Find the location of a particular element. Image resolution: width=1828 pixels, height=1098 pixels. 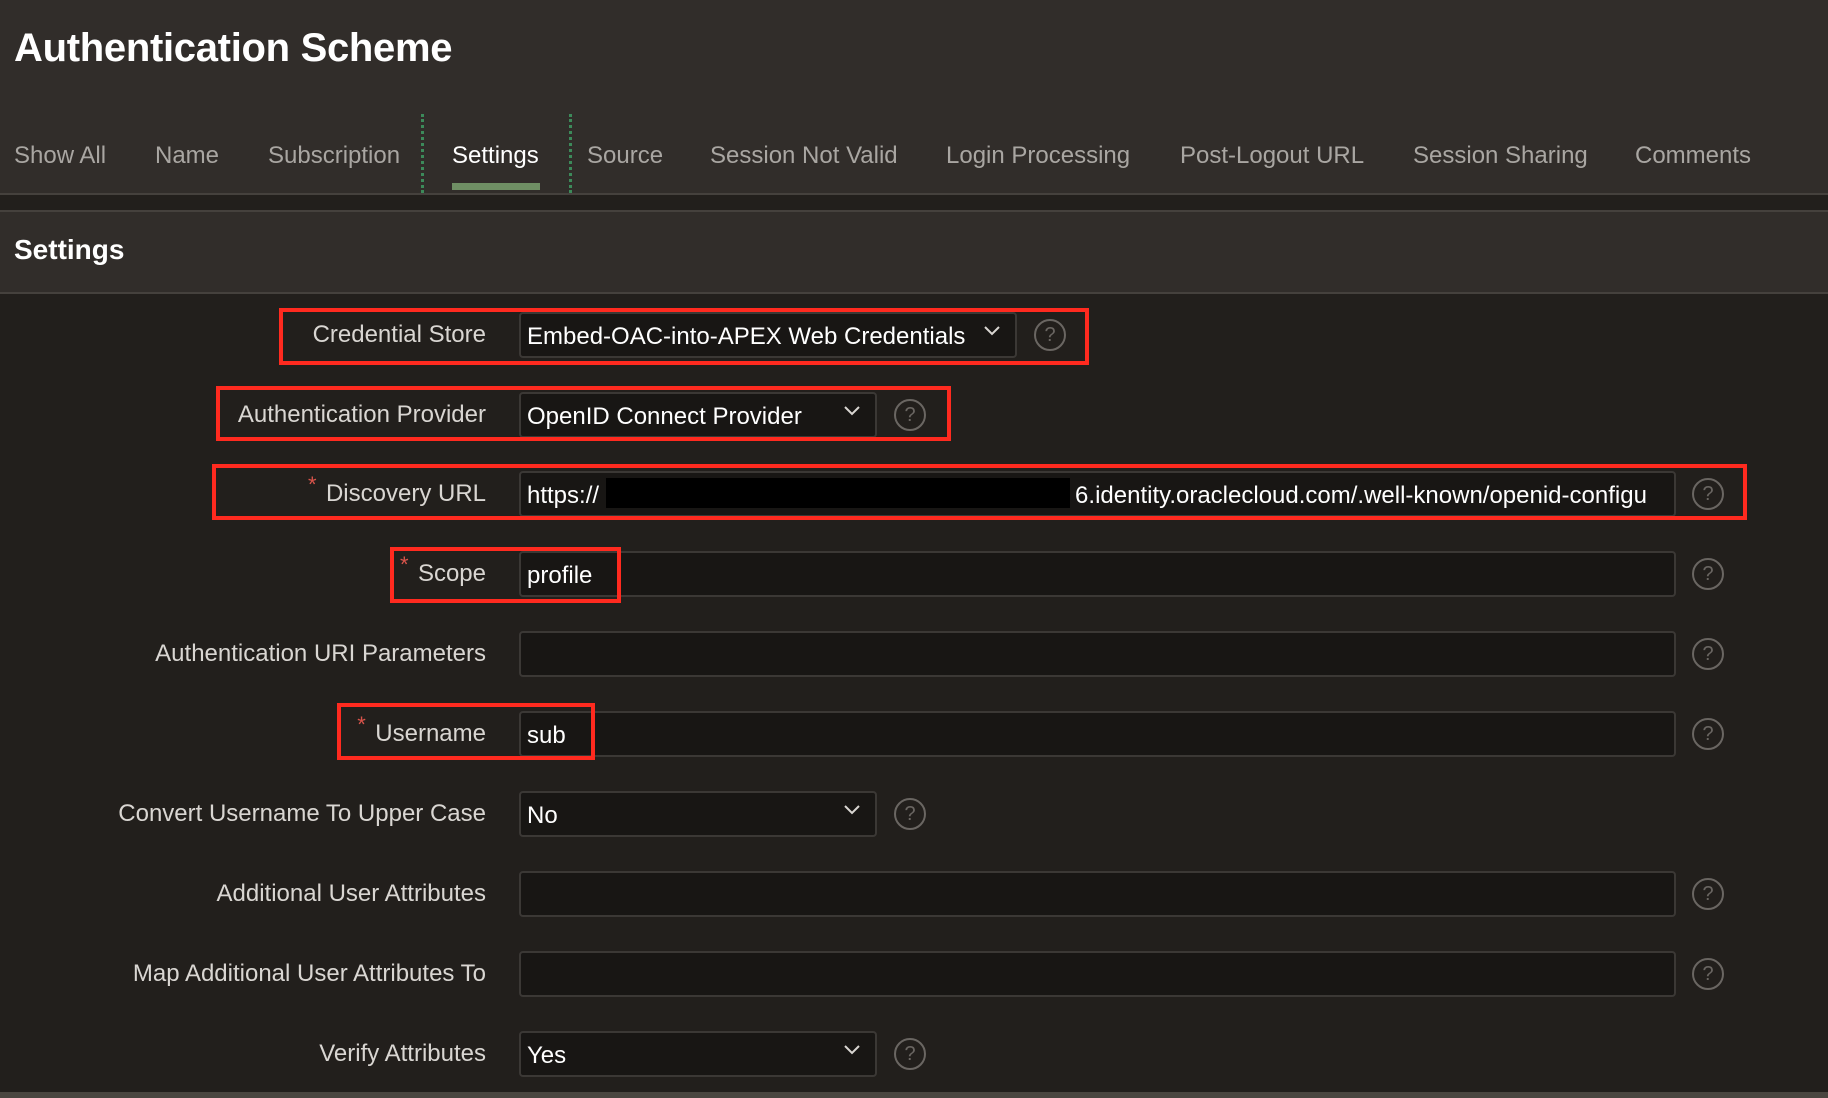

form-row-username: * Username sub ? is located at coordinates (914, 734).